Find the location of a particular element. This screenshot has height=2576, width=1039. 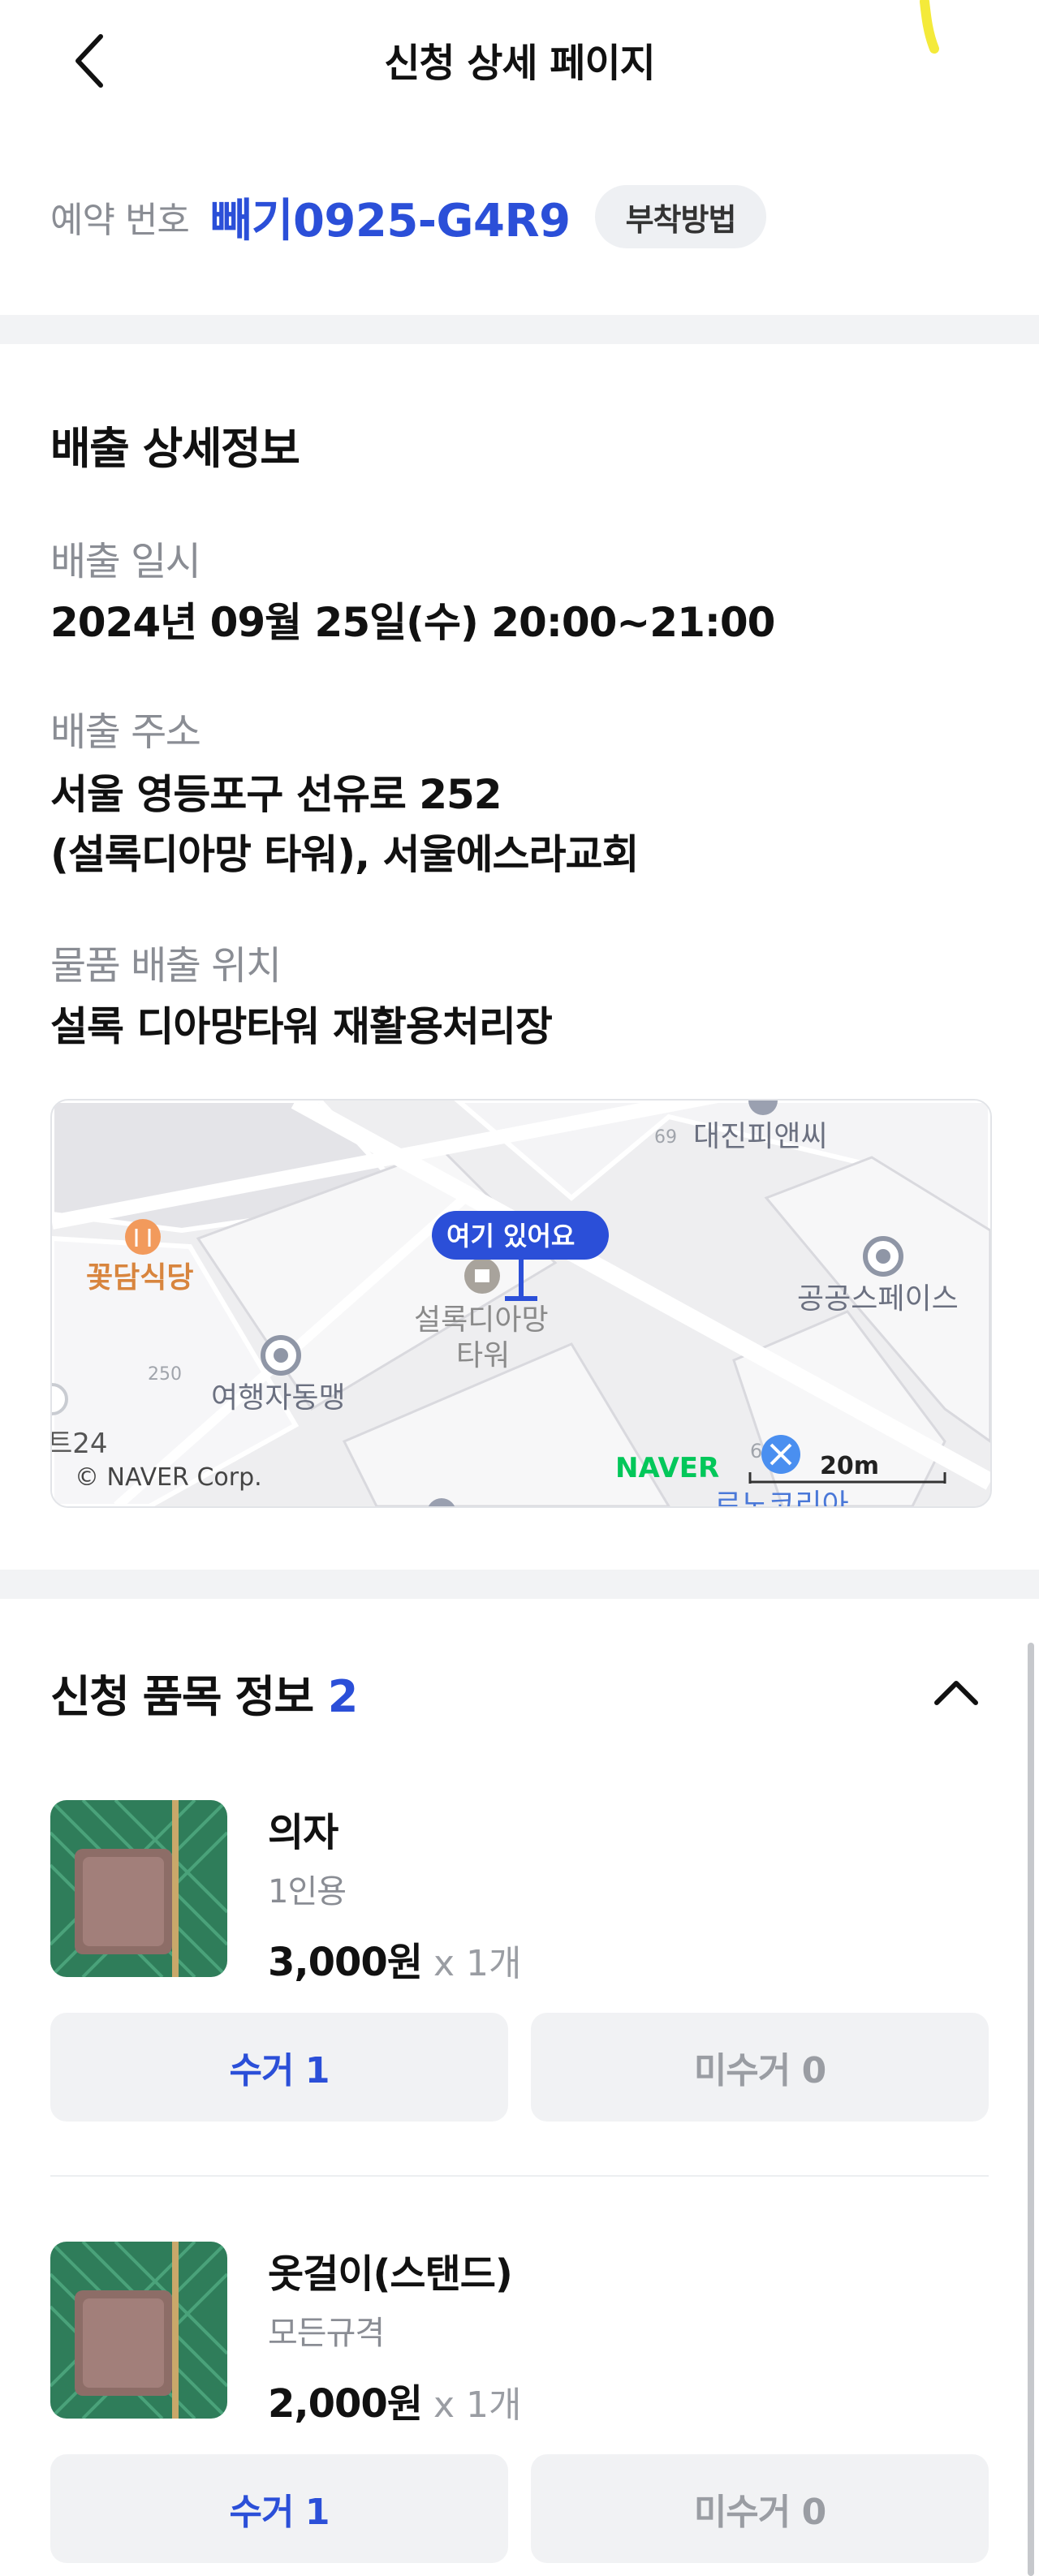

poi-travel-label: 여행자동맹 is located at coordinates (278, 1398).